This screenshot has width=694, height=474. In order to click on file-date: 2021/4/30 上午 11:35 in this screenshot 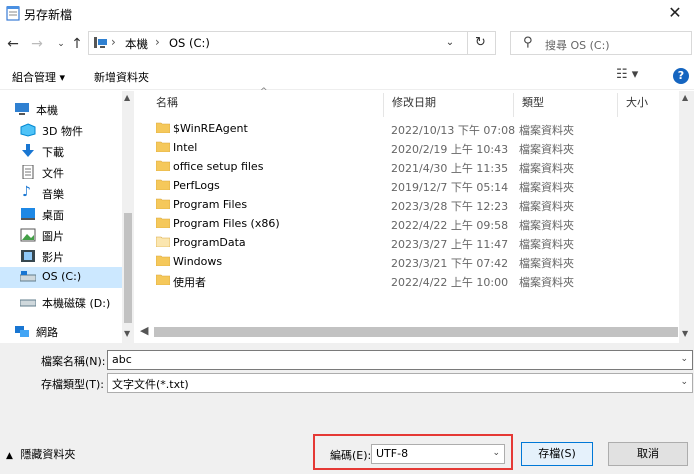, I will do `click(450, 168)`.